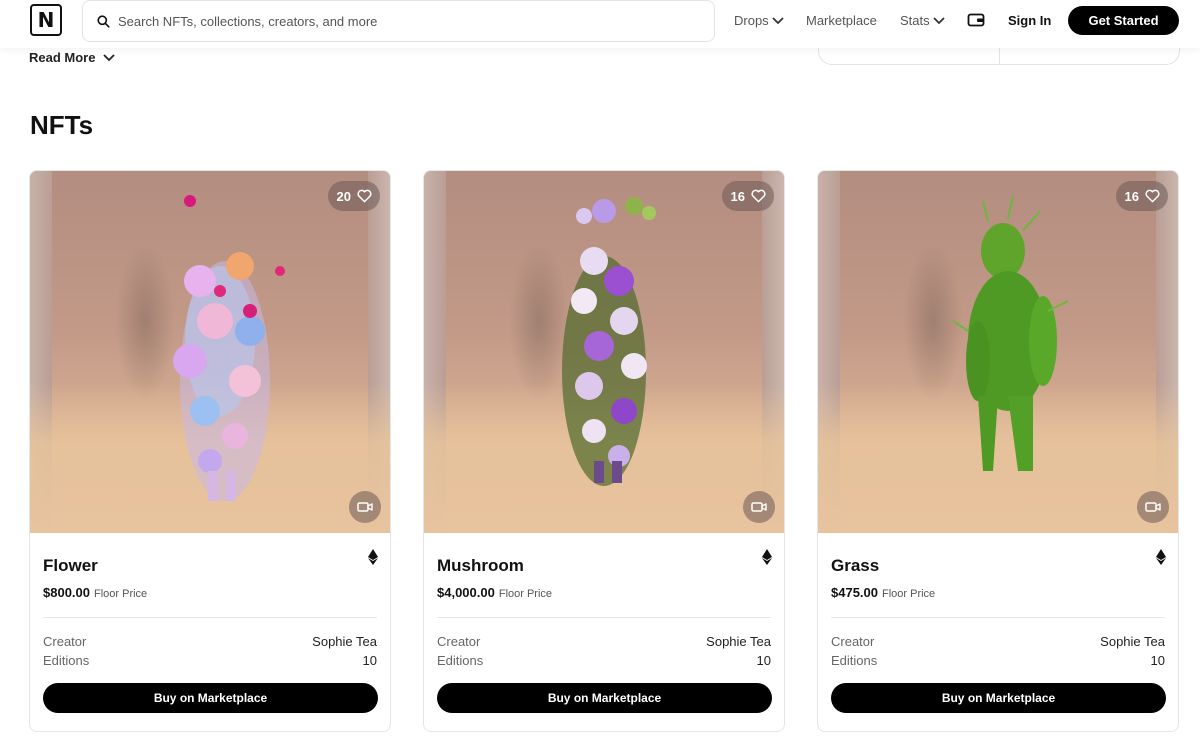 The width and height of the screenshot is (1200, 746). What do you see at coordinates (480, 566) in the screenshot?
I see `nft-title: Mushroom` at bounding box center [480, 566].